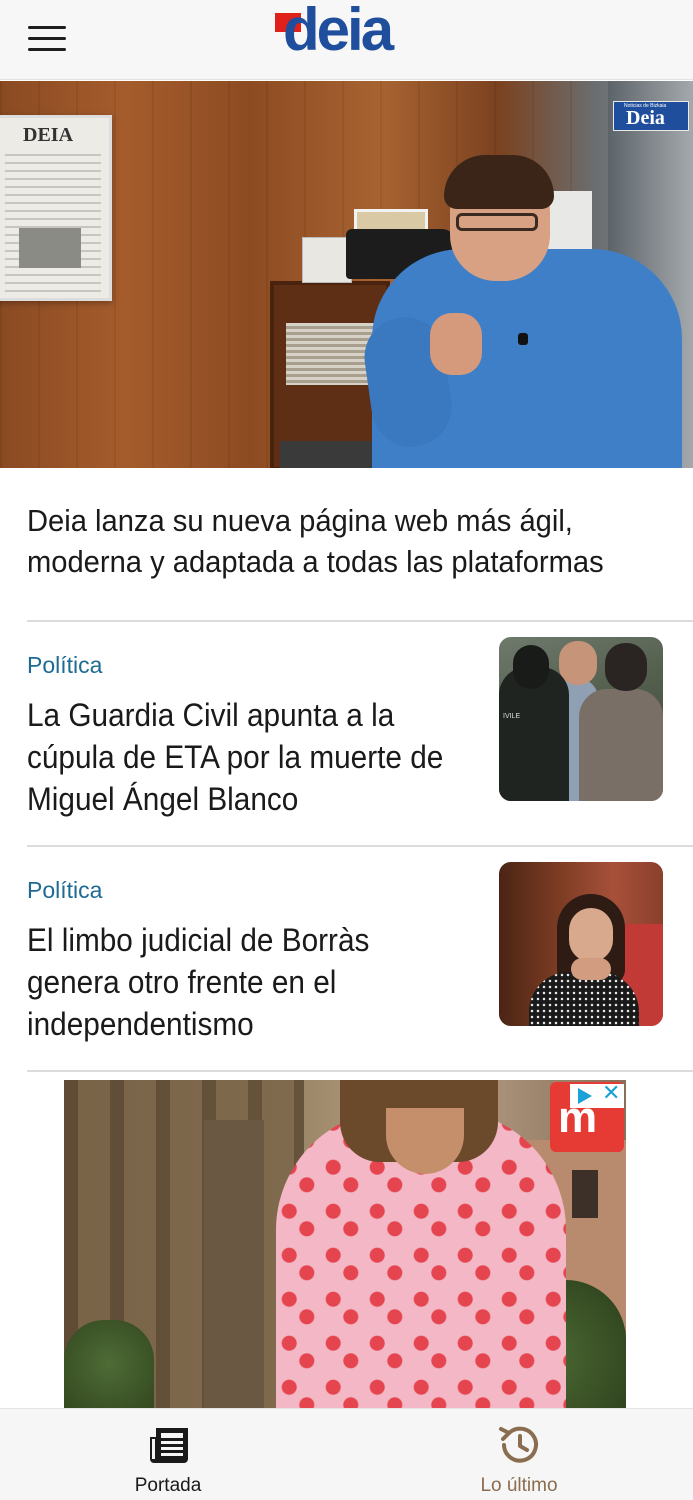 Image resolution: width=693 pixels, height=1500 pixels. I want to click on deia-logo: deia, so click(347, 32).